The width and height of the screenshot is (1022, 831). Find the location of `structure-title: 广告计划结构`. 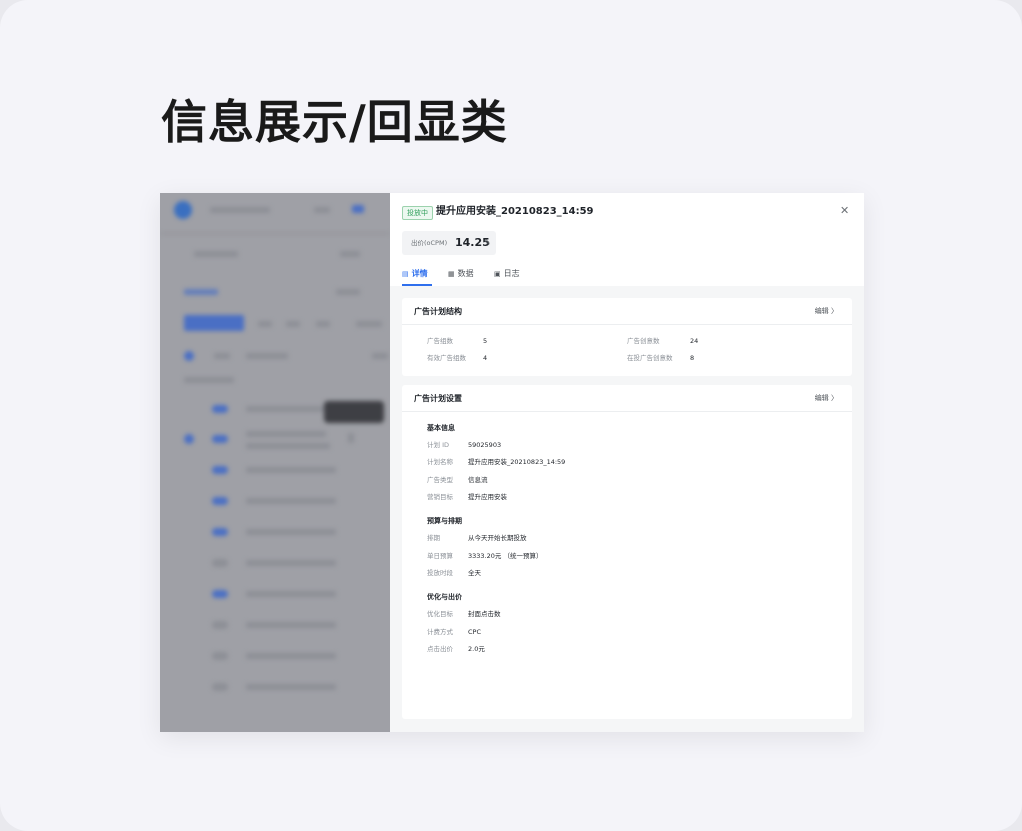

structure-title: 广告计划结构 is located at coordinates (438, 311).